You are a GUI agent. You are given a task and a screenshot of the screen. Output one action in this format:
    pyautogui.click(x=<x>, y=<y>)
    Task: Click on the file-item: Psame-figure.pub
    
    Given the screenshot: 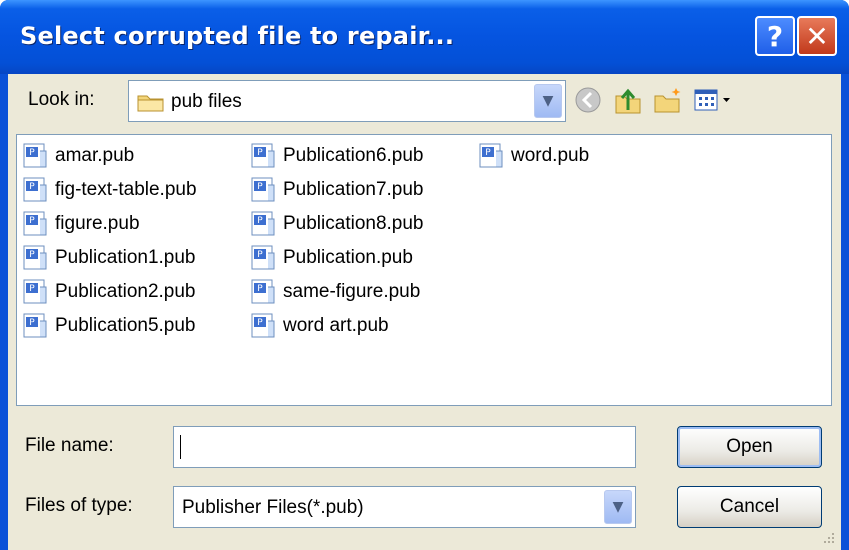 What is the action you would take?
    pyautogui.click(x=337, y=292)
    